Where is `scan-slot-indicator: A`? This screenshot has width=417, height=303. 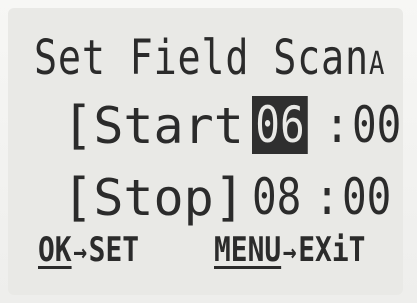
scan-slot-indicator: A is located at coordinates (377, 63).